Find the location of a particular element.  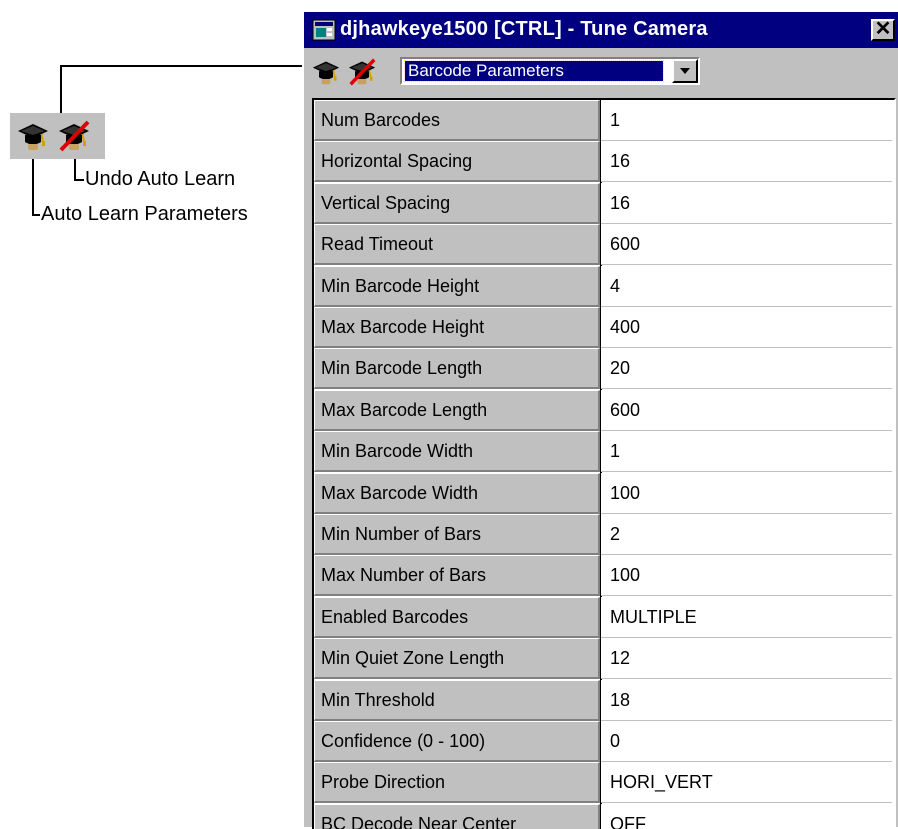

table-row: Min Barcode Length 20 is located at coordinates (603, 369).